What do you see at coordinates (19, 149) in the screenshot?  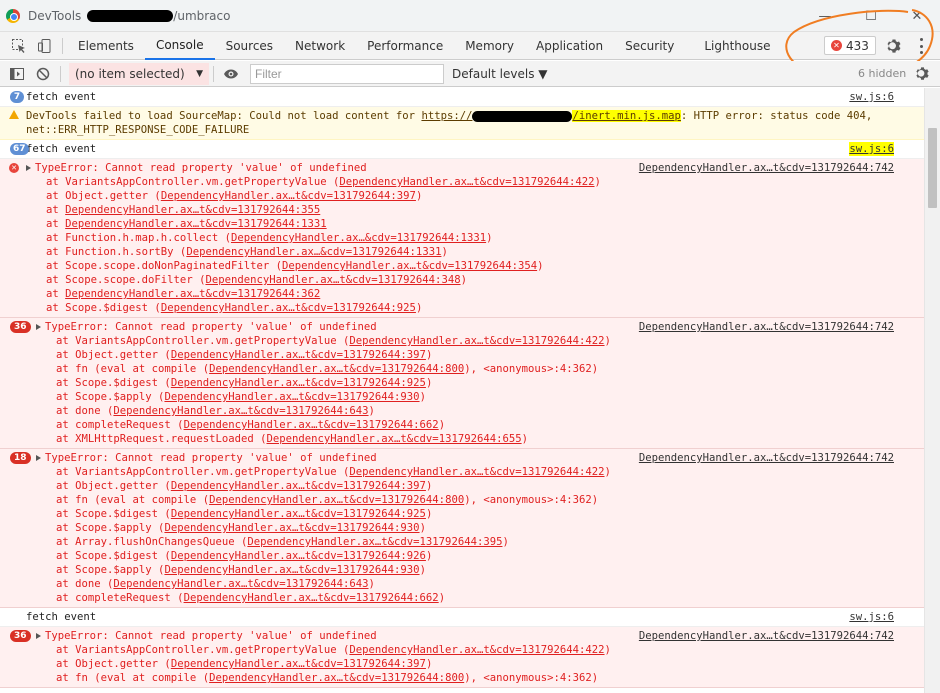 I see `repeat-count-badge: 67` at bounding box center [19, 149].